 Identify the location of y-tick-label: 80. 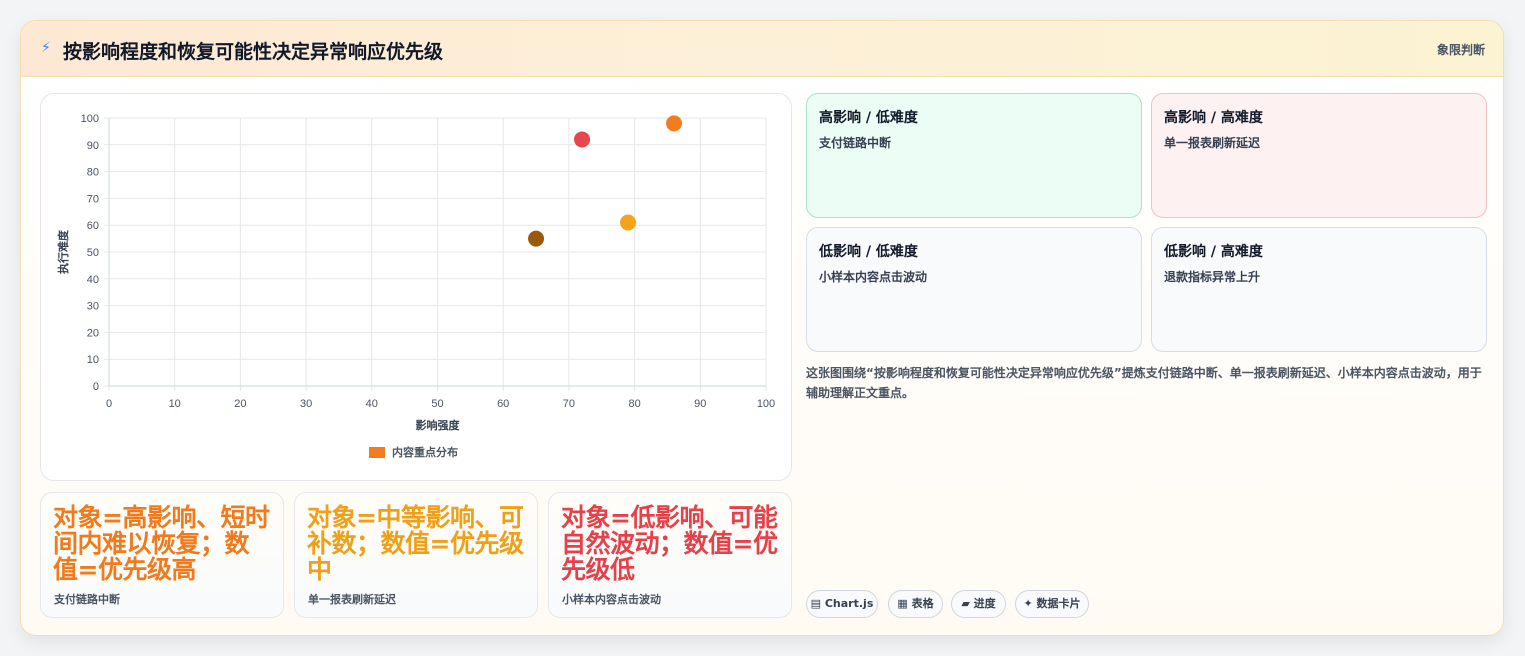
(93, 173).